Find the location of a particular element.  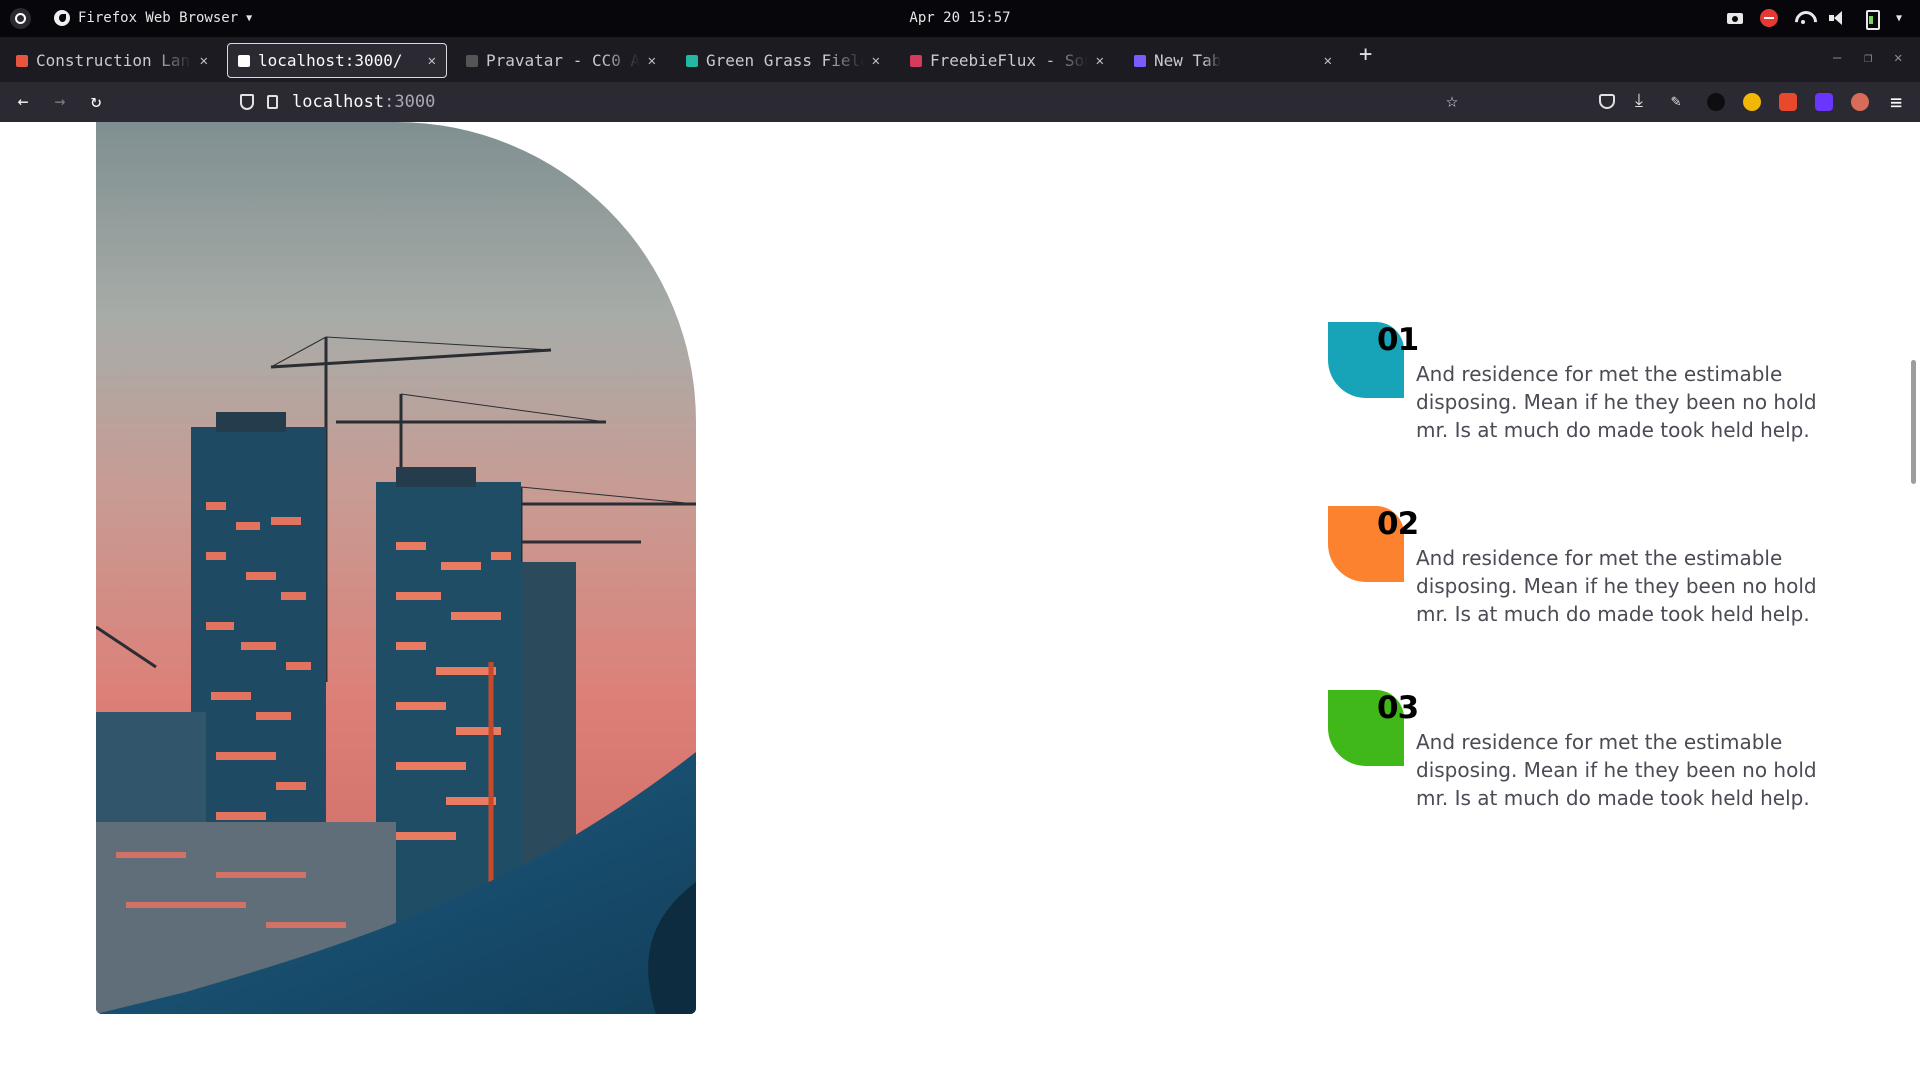

tab-title: Pravatar - CC0 Avatars is located at coordinates (563, 60).